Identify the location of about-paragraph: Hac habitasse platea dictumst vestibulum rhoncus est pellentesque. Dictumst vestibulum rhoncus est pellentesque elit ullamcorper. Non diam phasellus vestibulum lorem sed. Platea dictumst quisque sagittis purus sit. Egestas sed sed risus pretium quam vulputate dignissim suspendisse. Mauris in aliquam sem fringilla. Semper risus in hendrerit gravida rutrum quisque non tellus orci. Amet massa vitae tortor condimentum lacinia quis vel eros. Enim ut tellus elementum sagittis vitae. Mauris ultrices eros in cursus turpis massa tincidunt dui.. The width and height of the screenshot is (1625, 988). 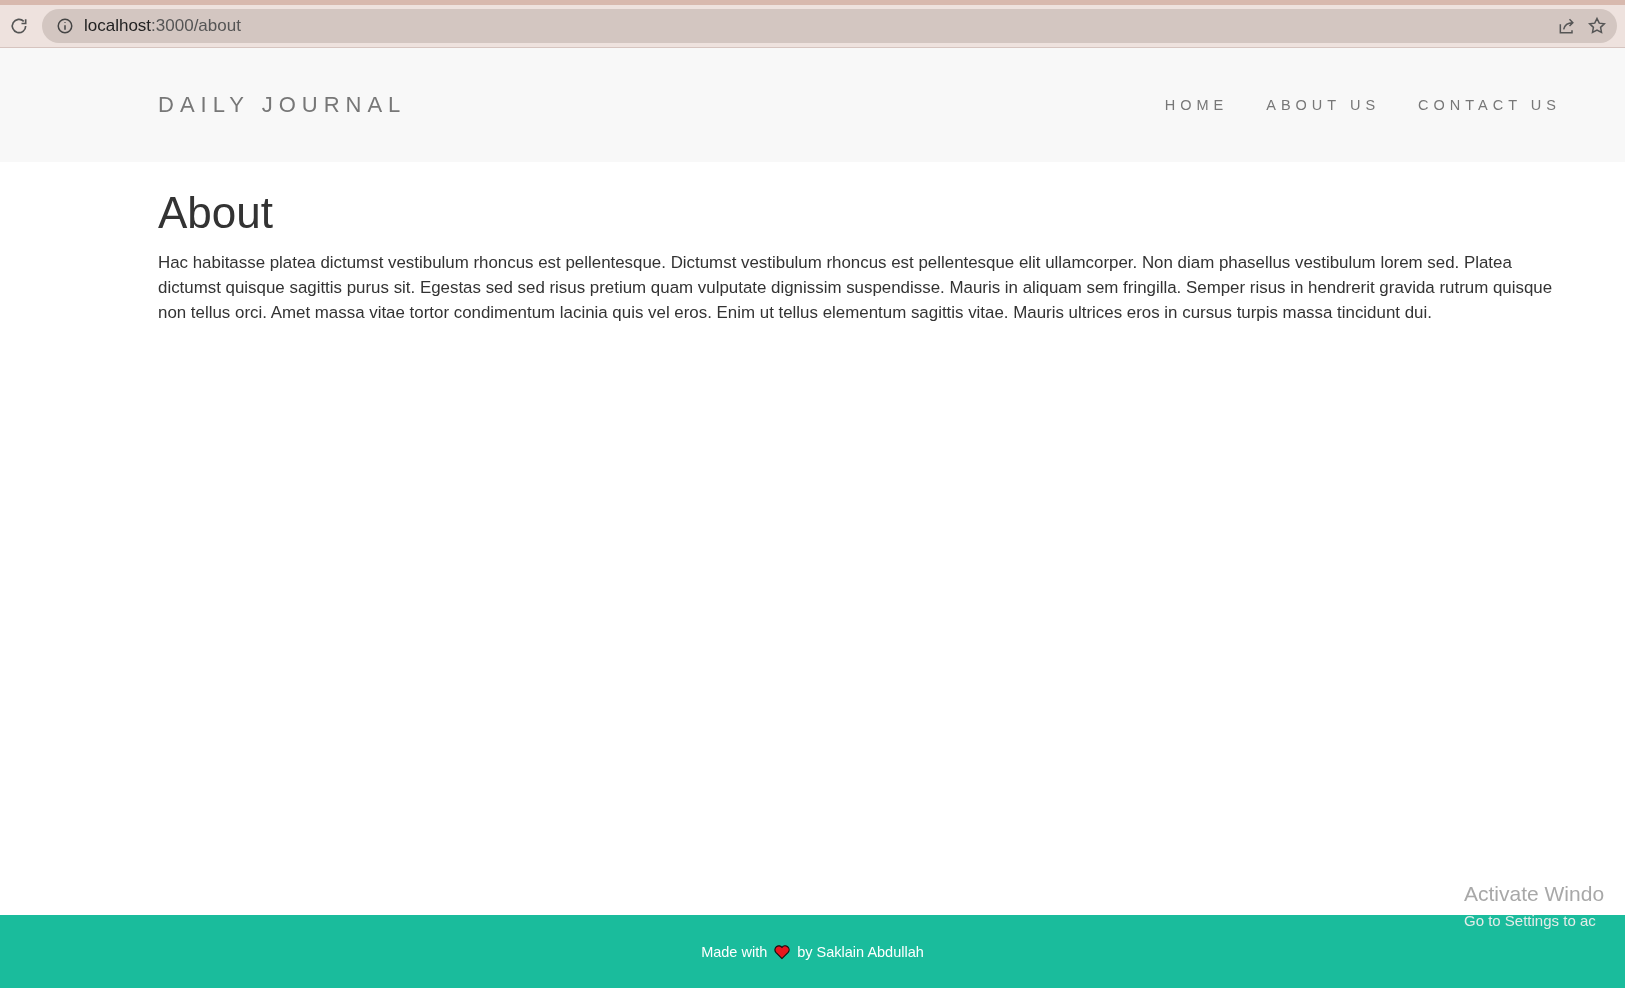
(856, 288).